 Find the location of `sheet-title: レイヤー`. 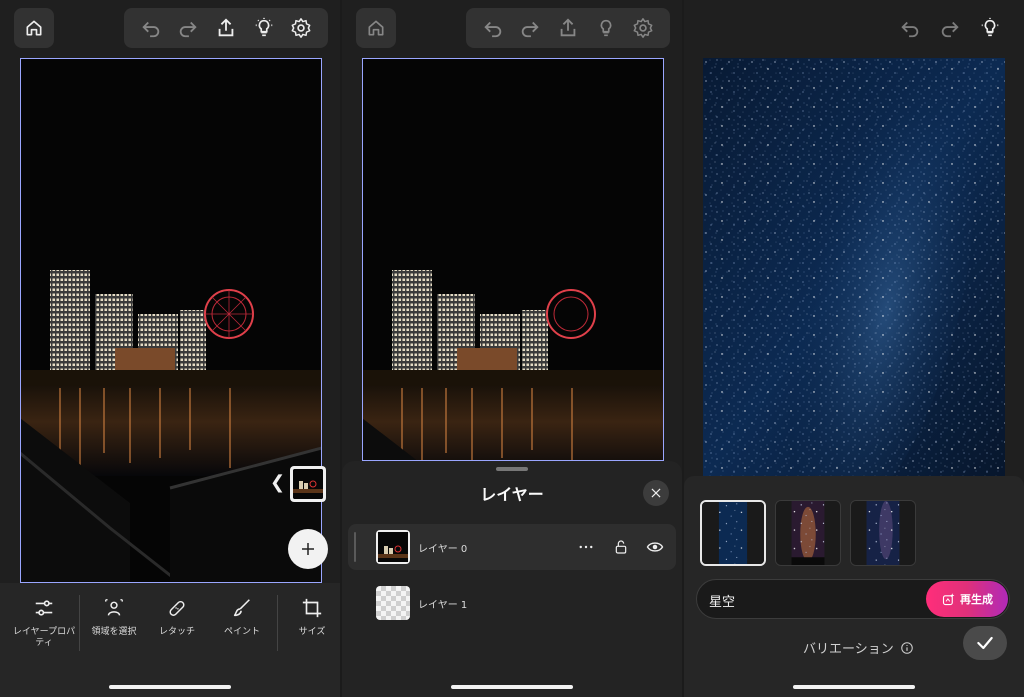

sheet-title: レイヤー is located at coordinates (512, 494).